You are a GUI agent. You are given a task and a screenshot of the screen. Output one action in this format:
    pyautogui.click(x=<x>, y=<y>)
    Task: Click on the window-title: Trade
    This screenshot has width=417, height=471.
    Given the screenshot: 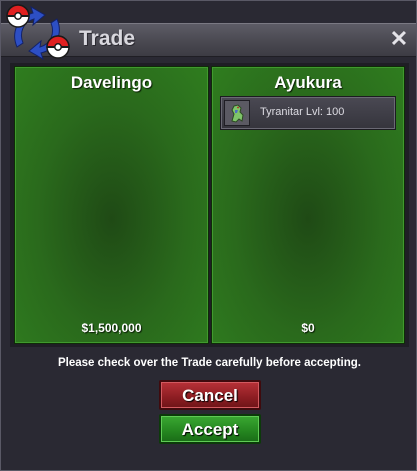 What is the action you would take?
    pyautogui.click(x=107, y=38)
    